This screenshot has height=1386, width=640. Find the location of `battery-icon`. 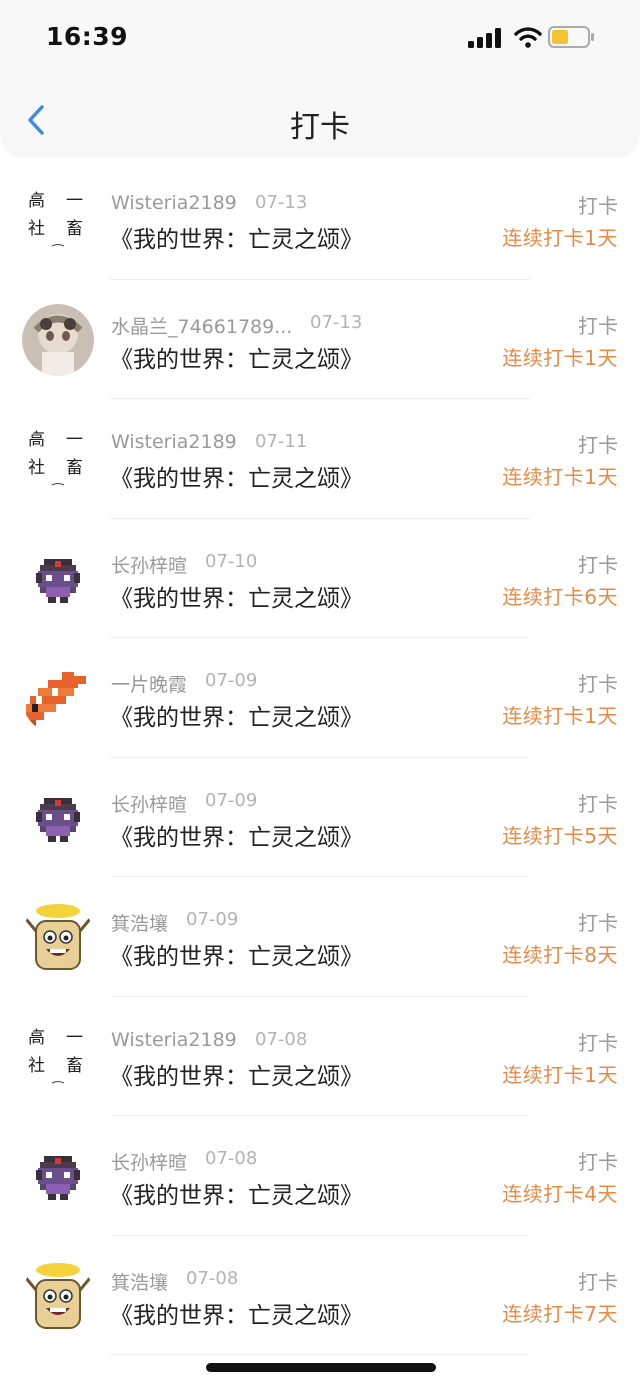

battery-icon is located at coordinates (571, 37).